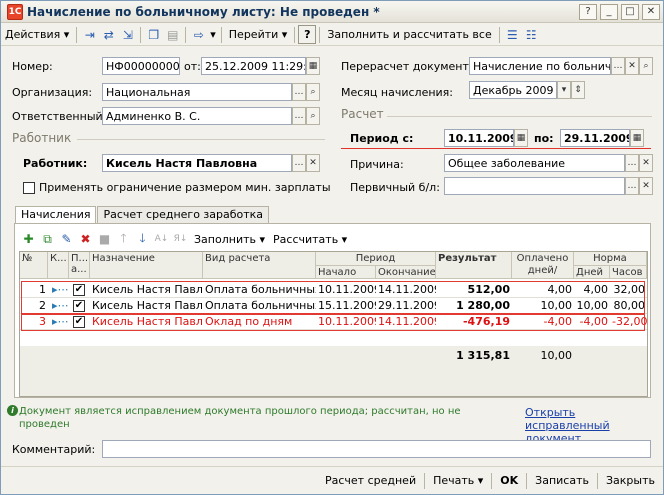  Describe the element at coordinates (556, 355) in the screenshot. I see `total-paid: 10,00` at that location.